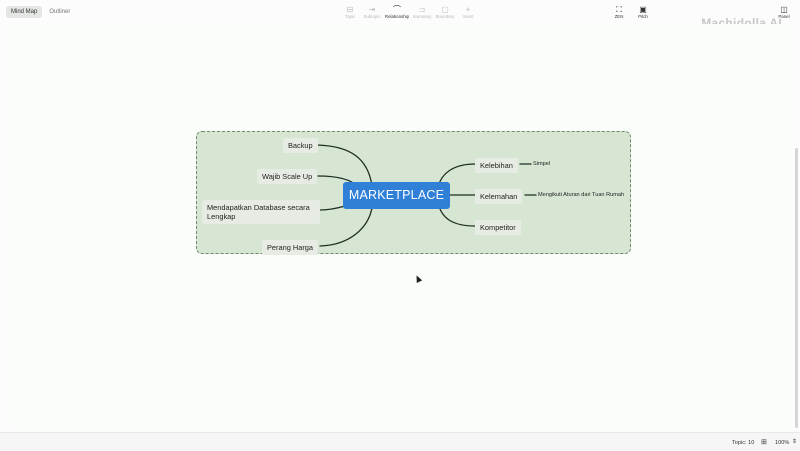  Describe the element at coordinates (496, 165) in the screenshot. I see `topic-kelebihan: Kelebihan` at that location.